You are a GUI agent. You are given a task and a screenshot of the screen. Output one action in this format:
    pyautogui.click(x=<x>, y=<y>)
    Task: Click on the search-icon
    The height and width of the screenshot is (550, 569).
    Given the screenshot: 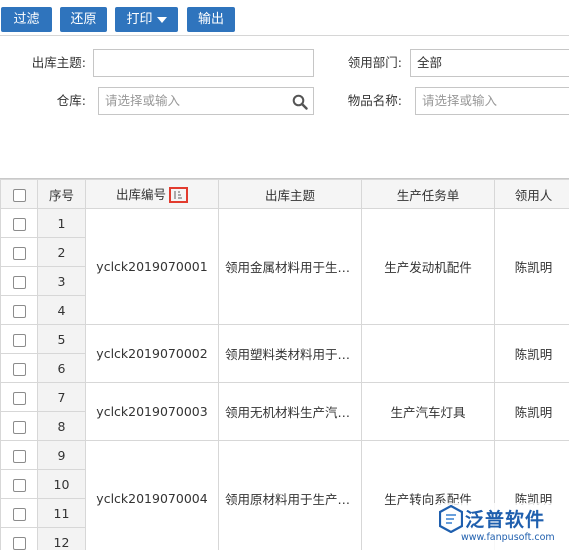 What is the action you would take?
    pyautogui.click(x=300, y=102)
    